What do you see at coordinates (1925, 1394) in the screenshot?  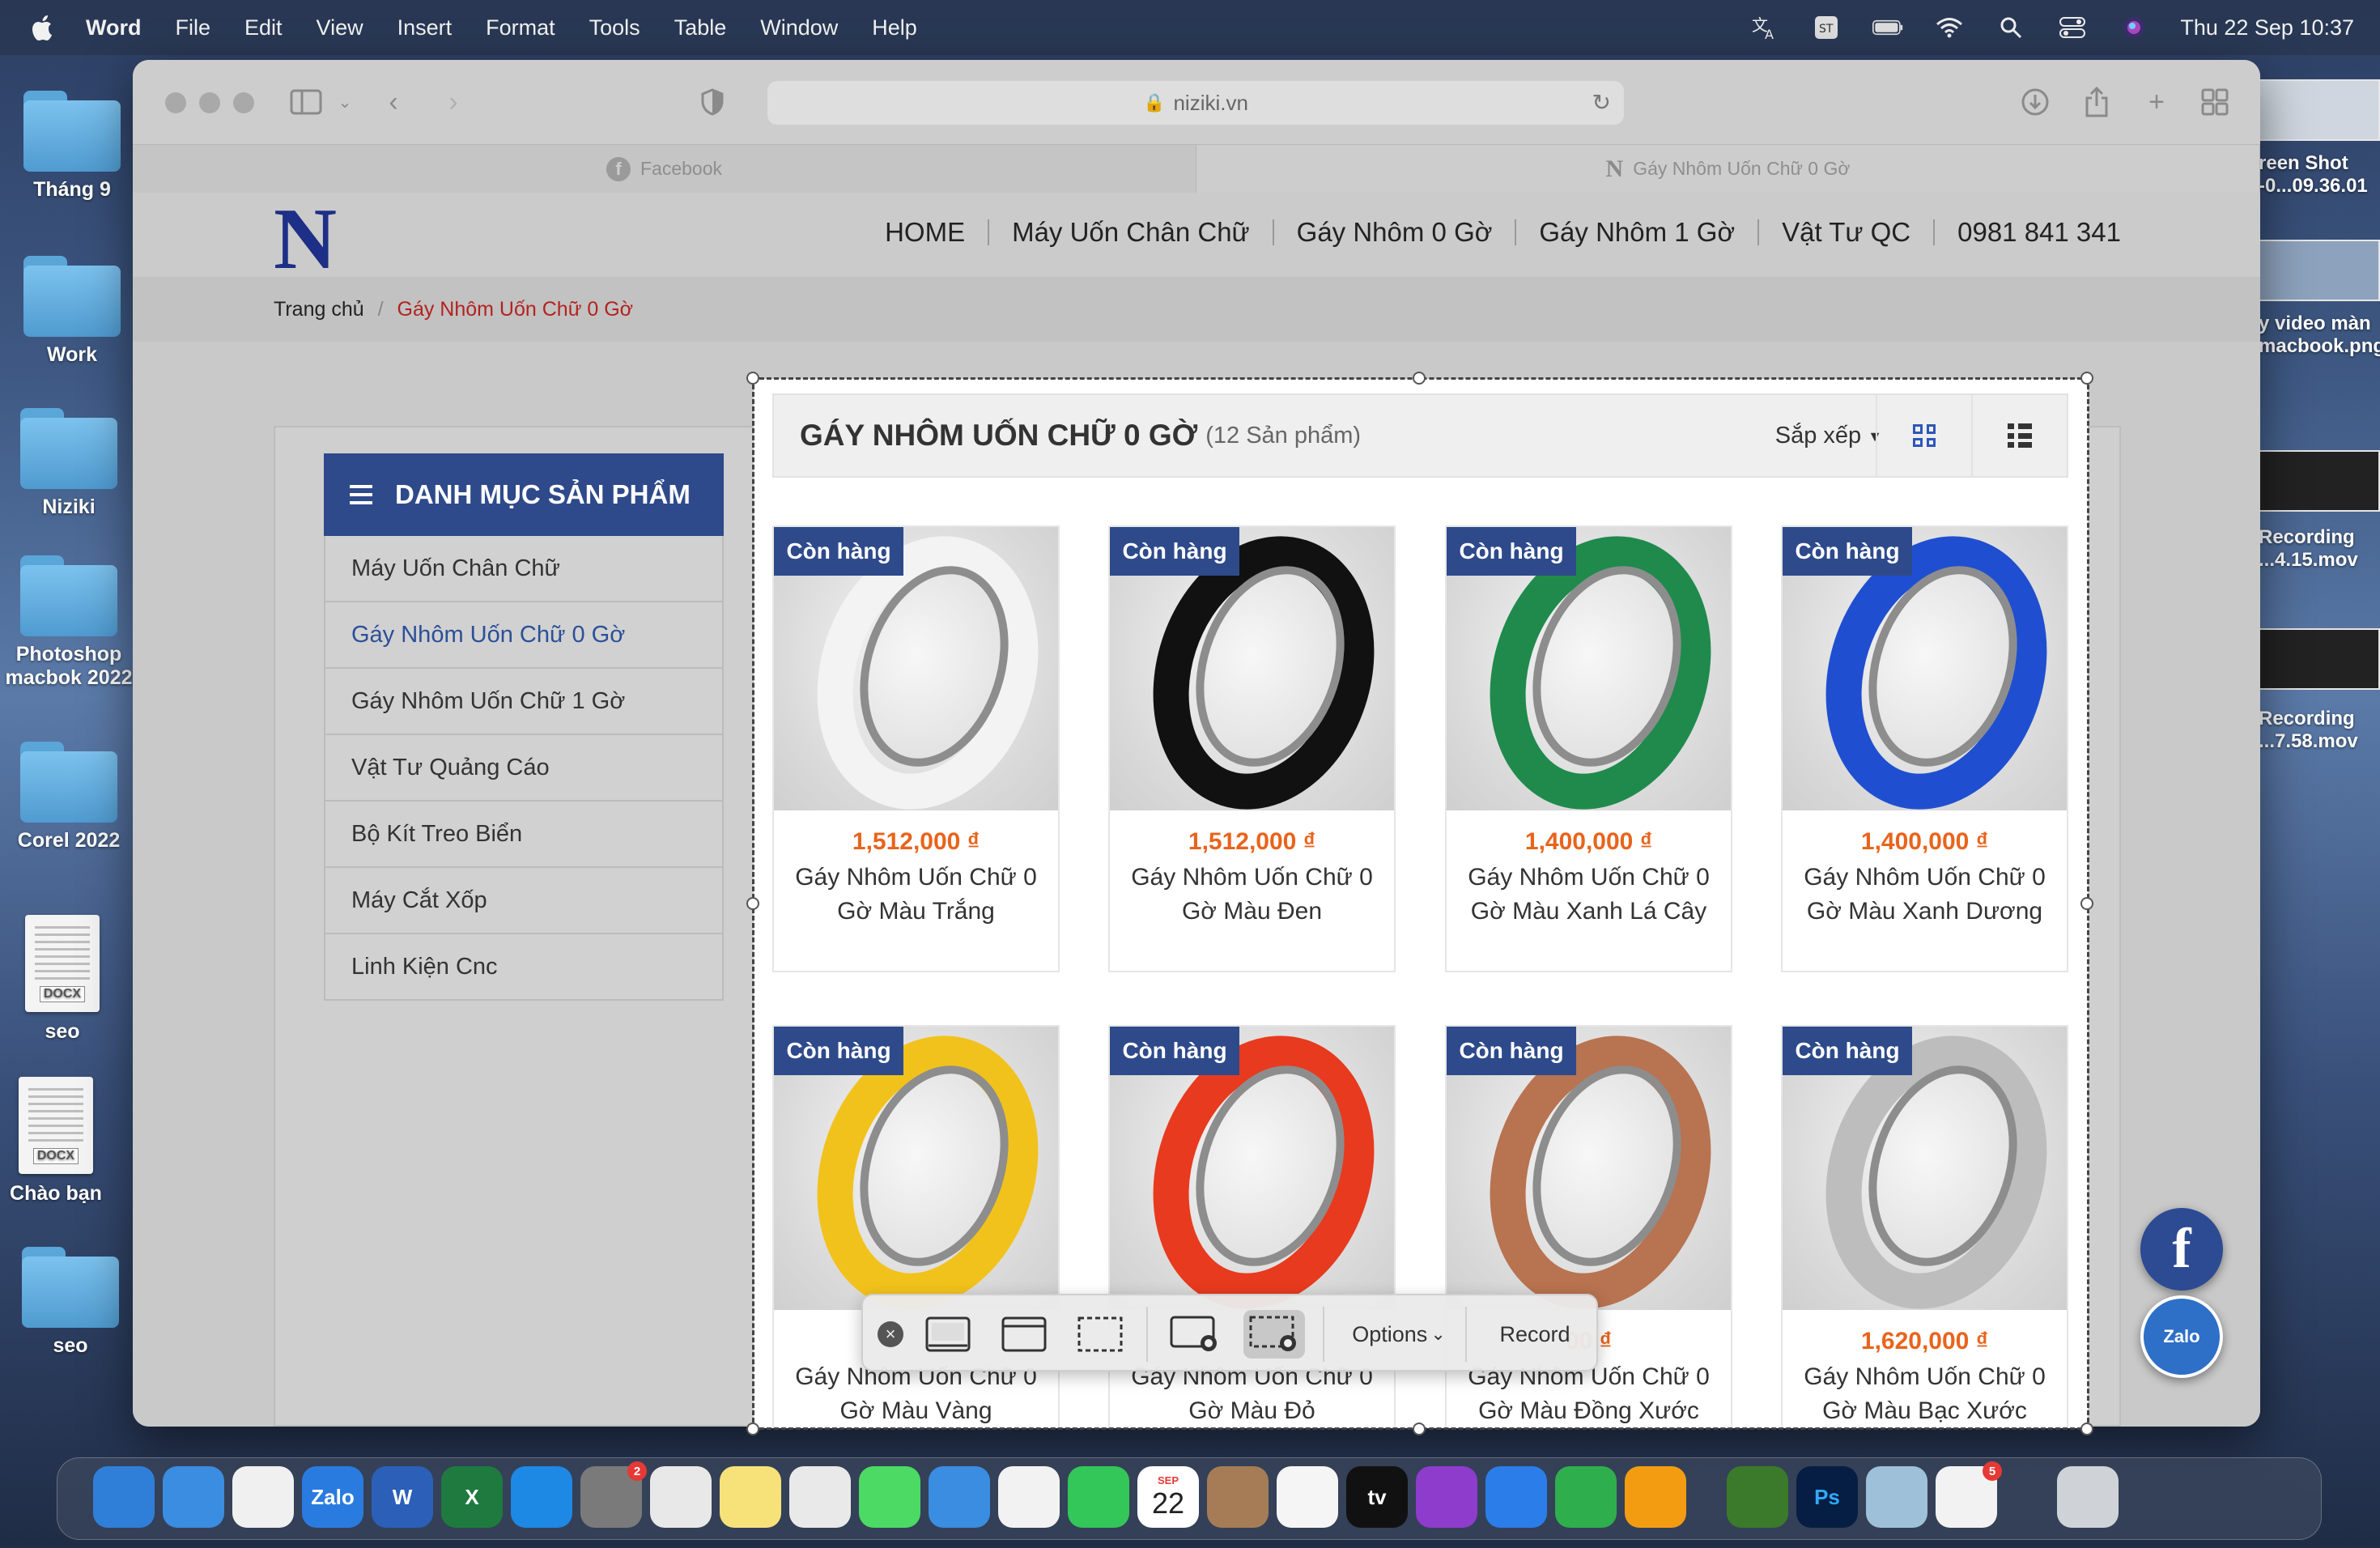 I see `product-name: Gáy Nhôm Uốn Chữ 0 Gờ Màu Bạc Xước` at bounding box center [1925, 1394].